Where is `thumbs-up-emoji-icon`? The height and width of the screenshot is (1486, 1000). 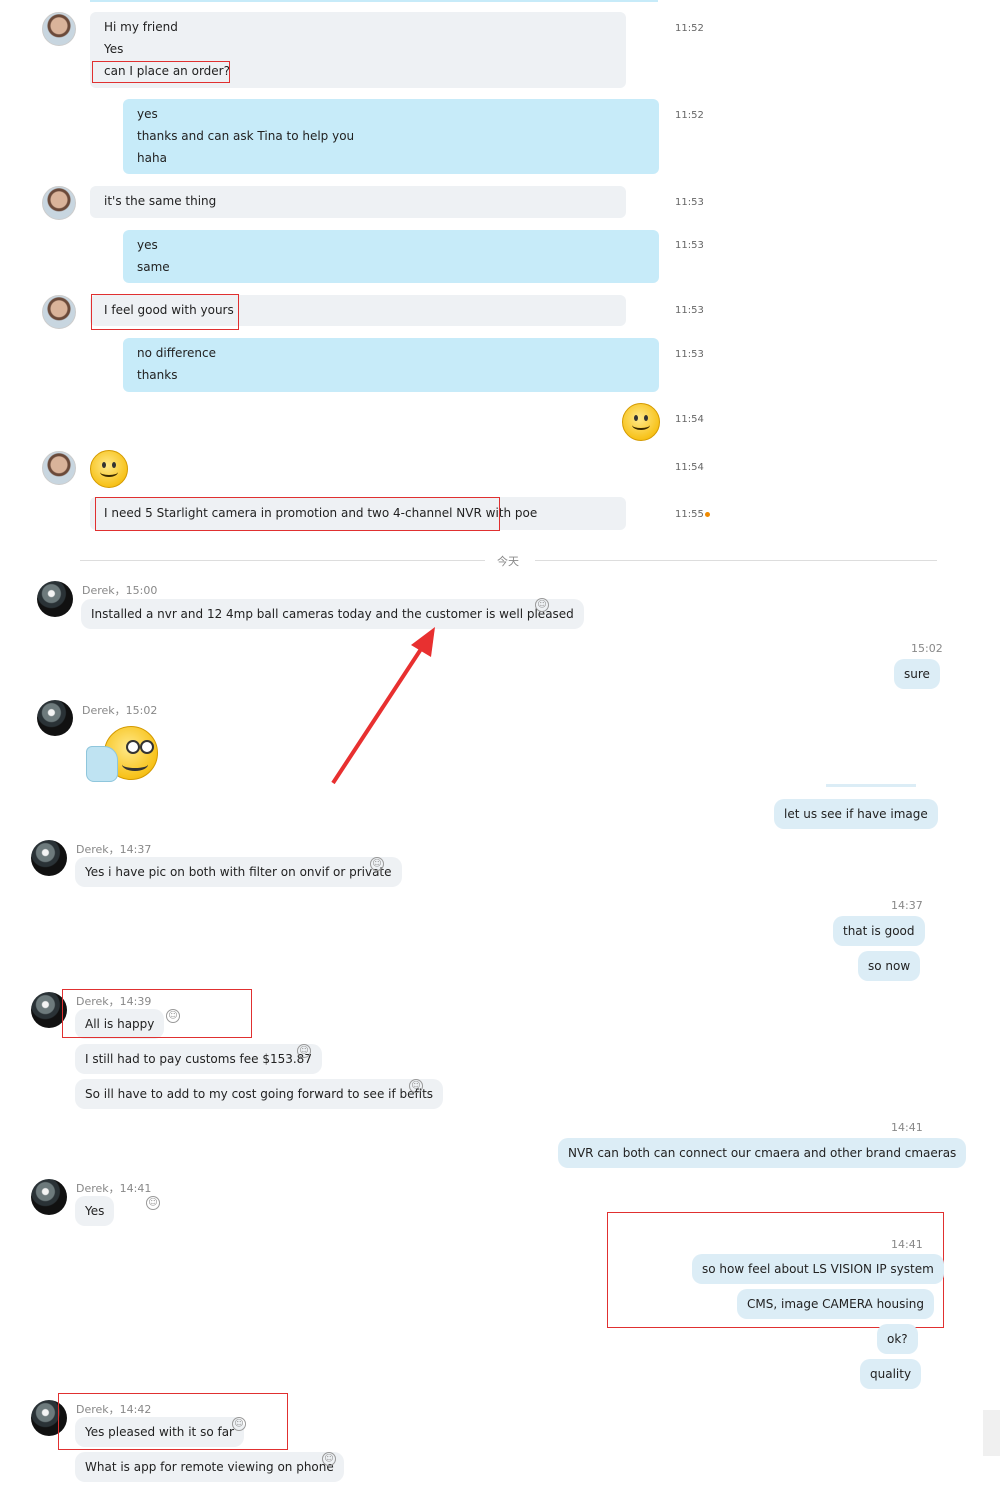 thumbs-up-emoji-icon is located at coordinates (122, 754).